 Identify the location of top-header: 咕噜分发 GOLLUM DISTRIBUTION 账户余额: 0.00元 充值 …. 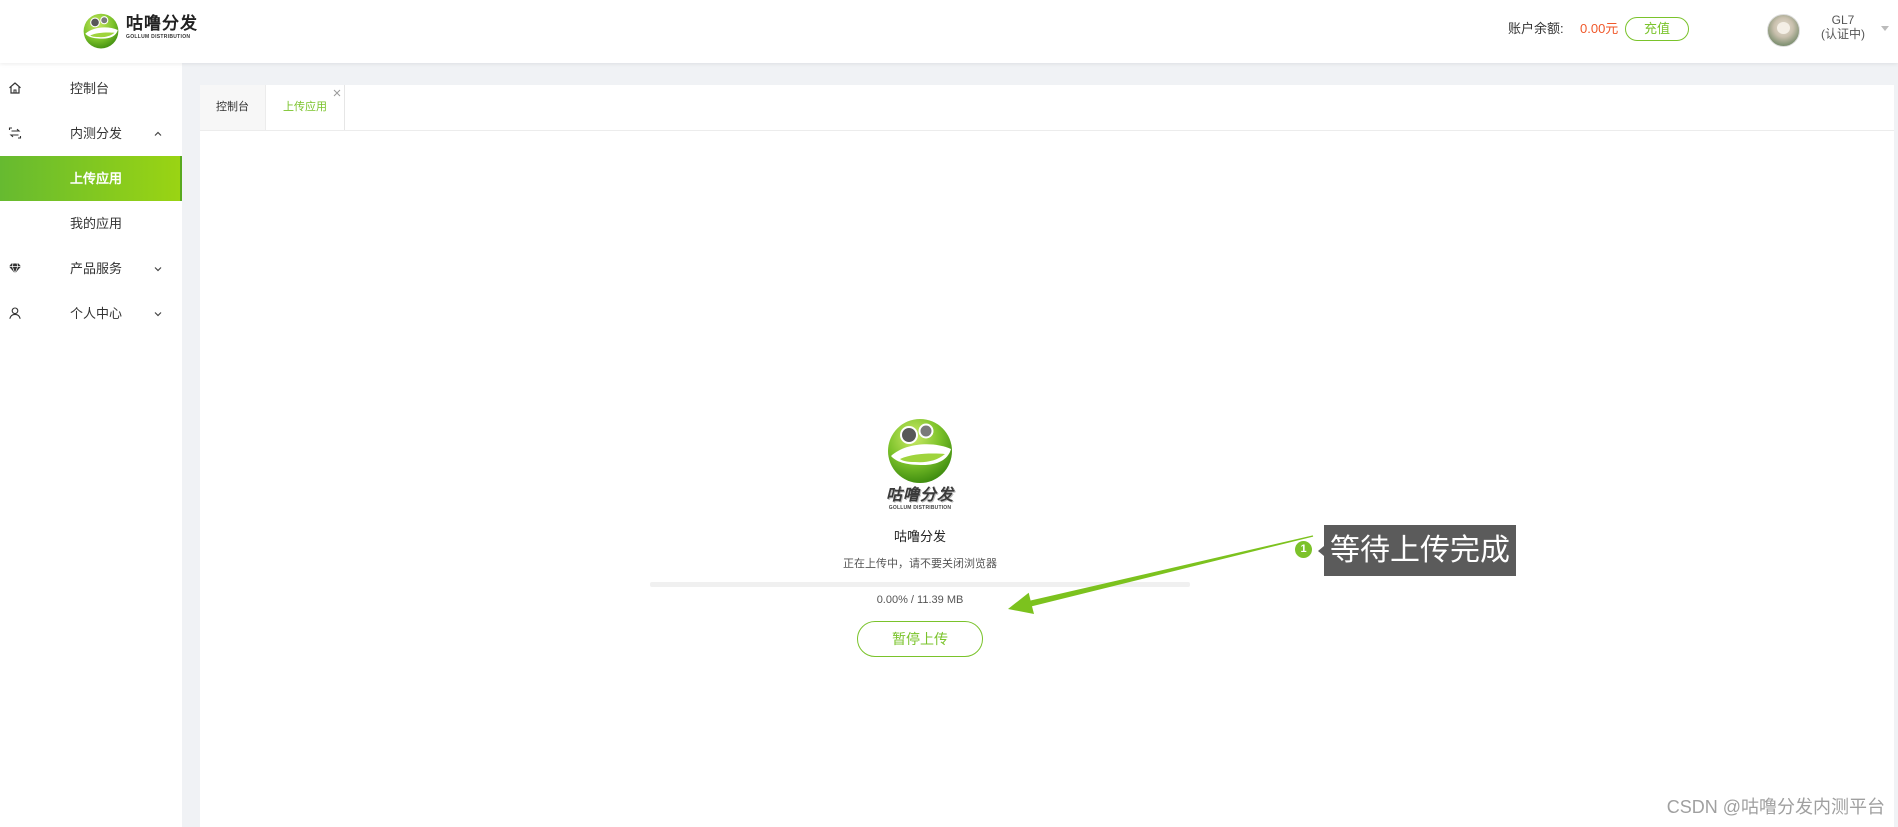
(949, 31).